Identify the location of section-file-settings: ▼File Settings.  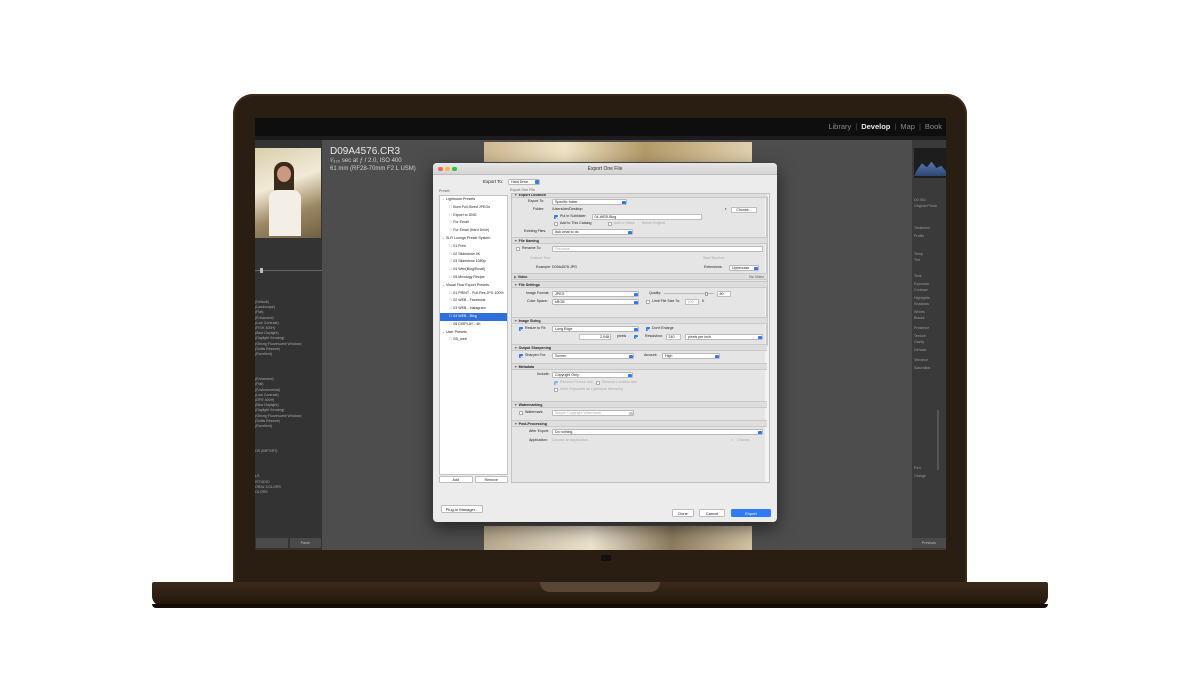
(639, 284).